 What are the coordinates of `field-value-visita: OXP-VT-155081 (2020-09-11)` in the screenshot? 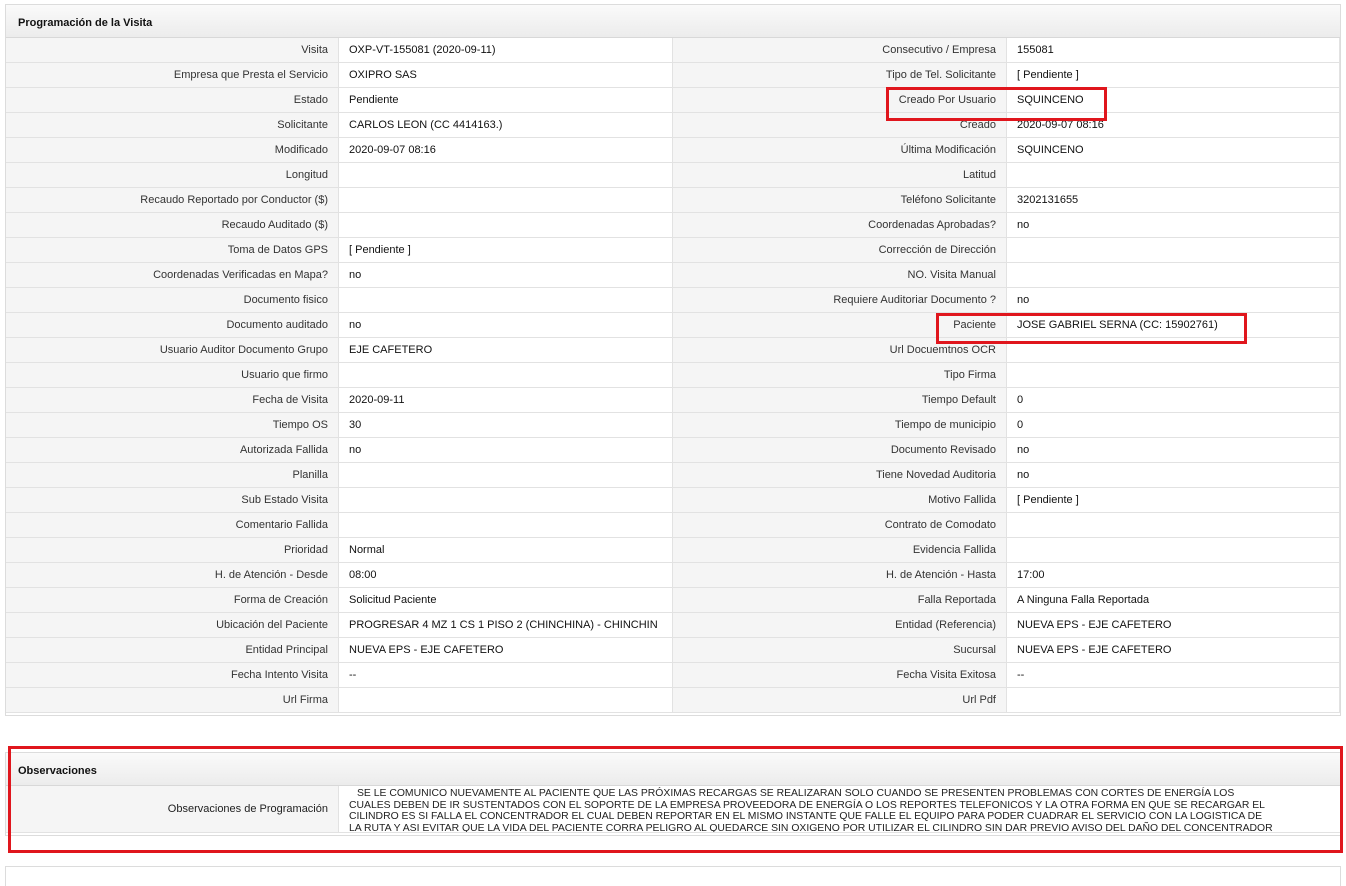 It's located at (506, 50).